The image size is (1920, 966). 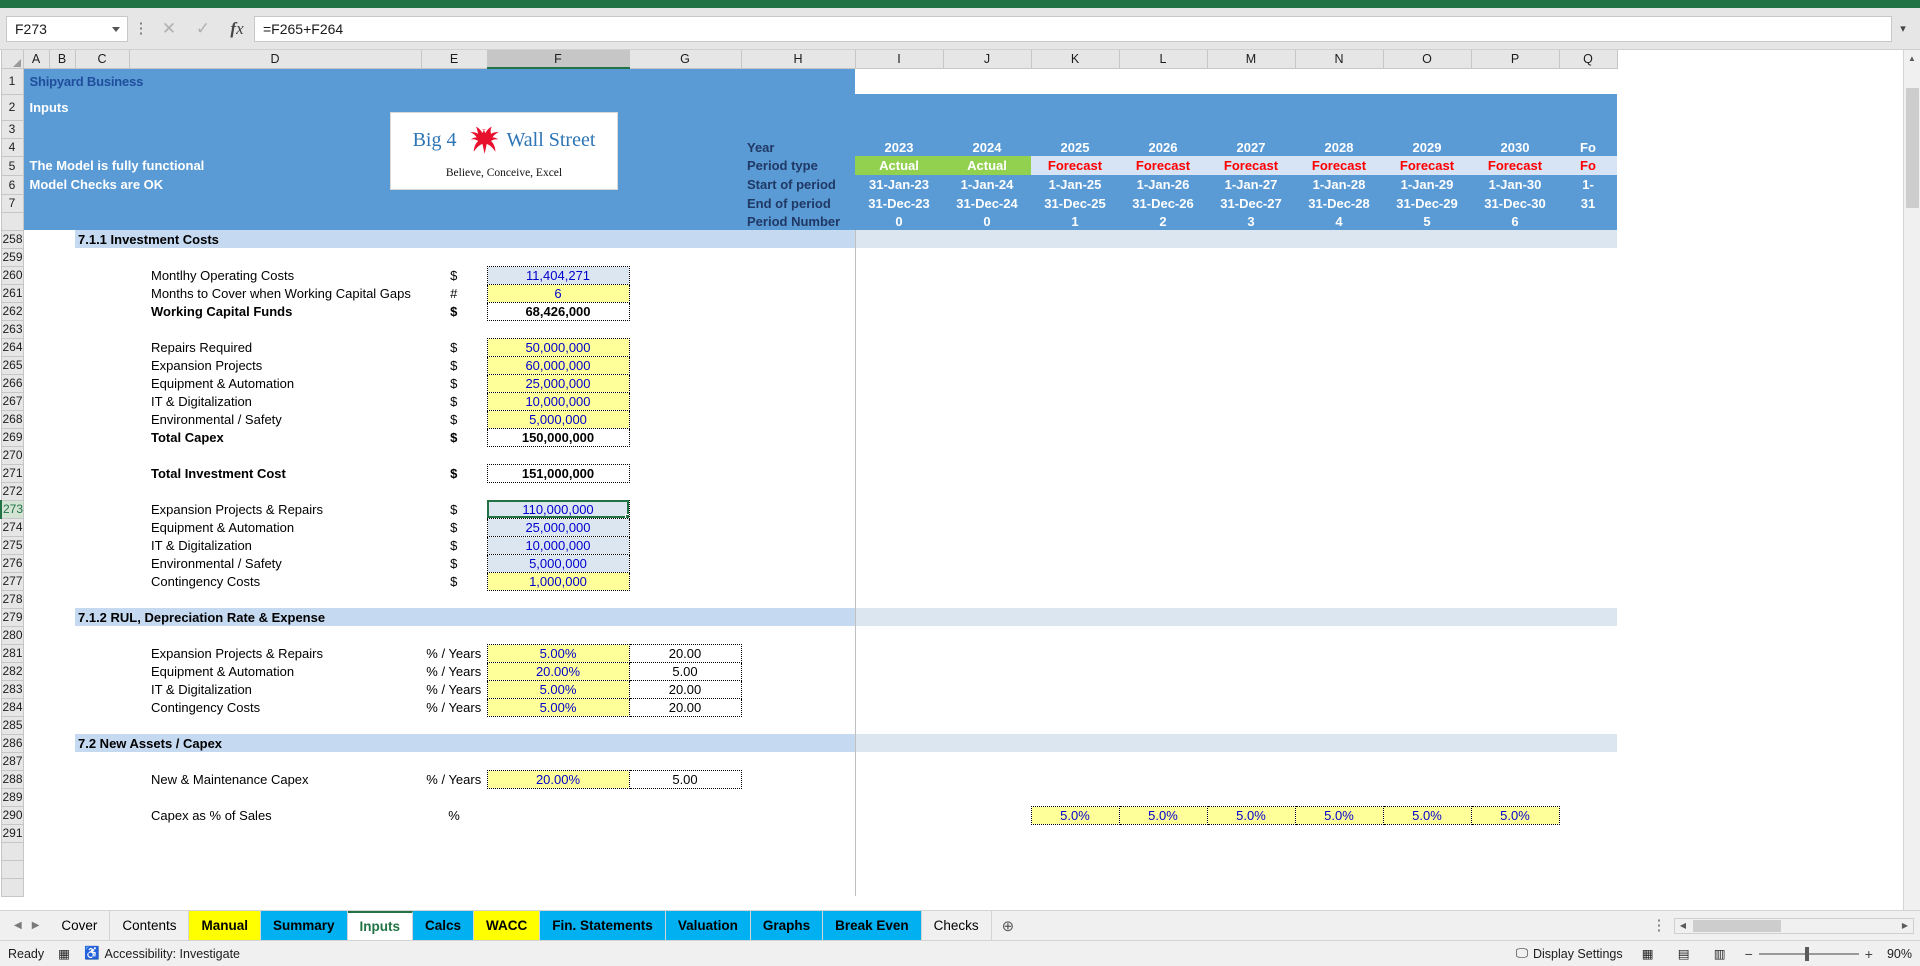 What do you see at coordinates (12, 707) in the screenshot?
I see `row-header-284: 284` at bounding box center [12, 707].